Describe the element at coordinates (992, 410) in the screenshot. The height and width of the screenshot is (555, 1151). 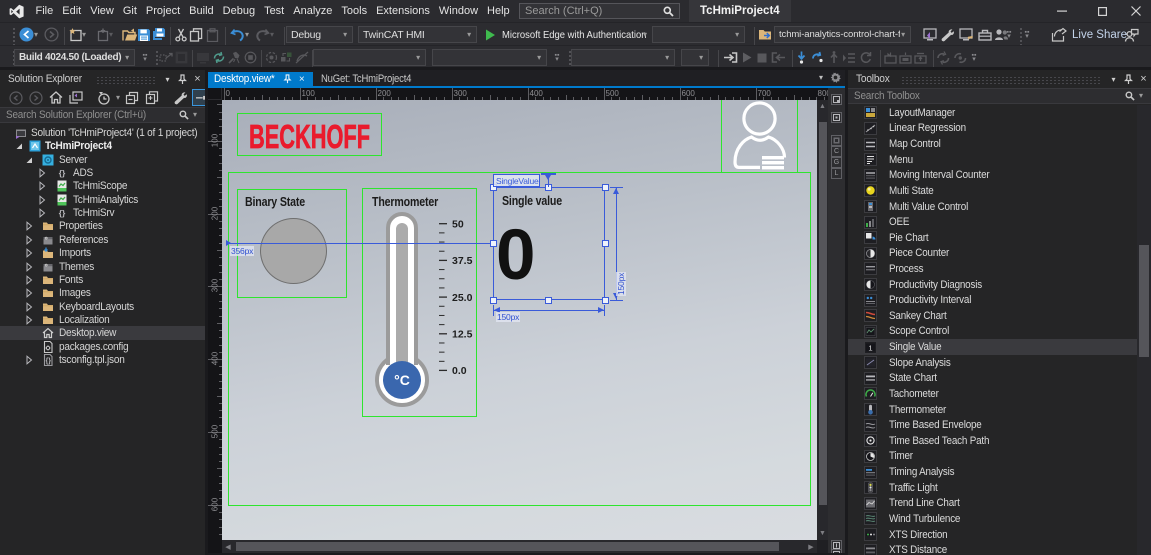
I see `toolbox-item-thermometer: Thermometer` at that location.